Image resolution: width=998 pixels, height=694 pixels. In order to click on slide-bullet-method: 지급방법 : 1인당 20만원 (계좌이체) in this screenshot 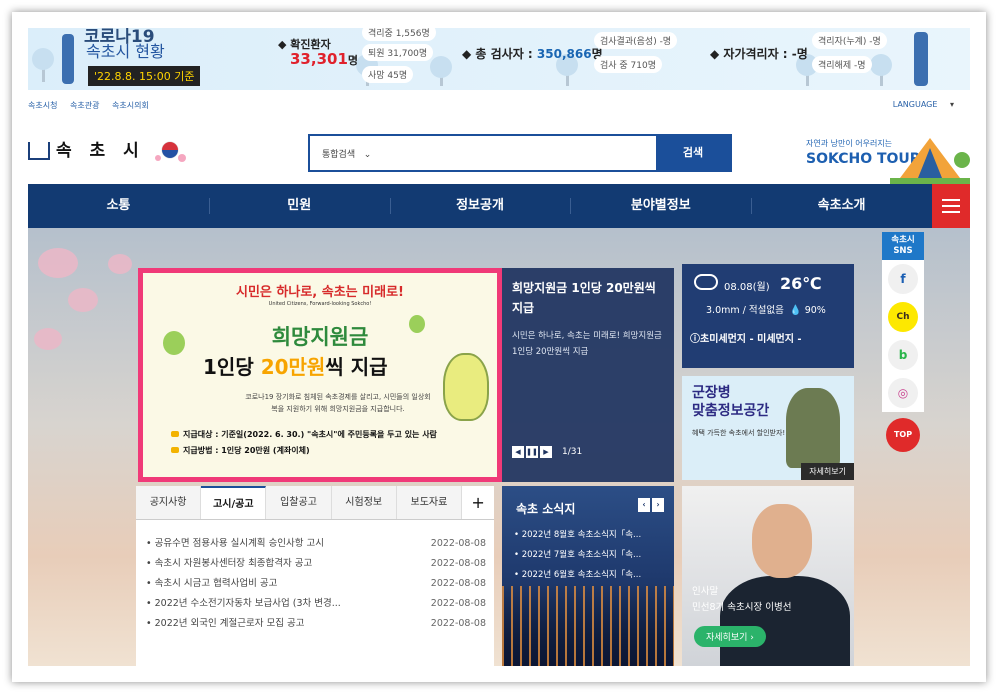, I will do `click(240, 450)`.